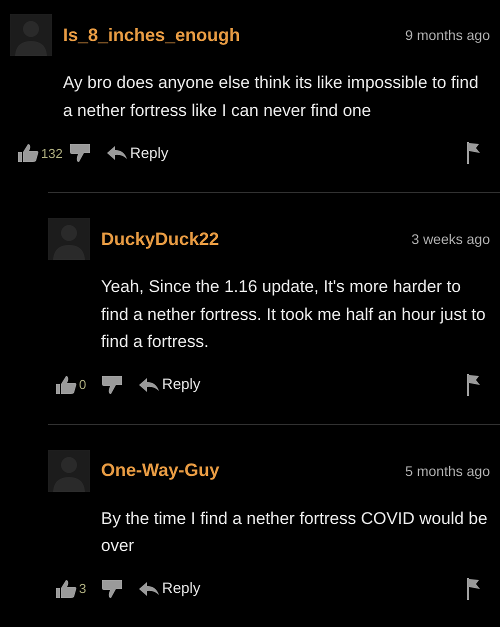 The image size is (500, 627). Describe the element at coordinates (450, 239) in the screenshot. I see `timestamp: 3 weeks ago` at that location.